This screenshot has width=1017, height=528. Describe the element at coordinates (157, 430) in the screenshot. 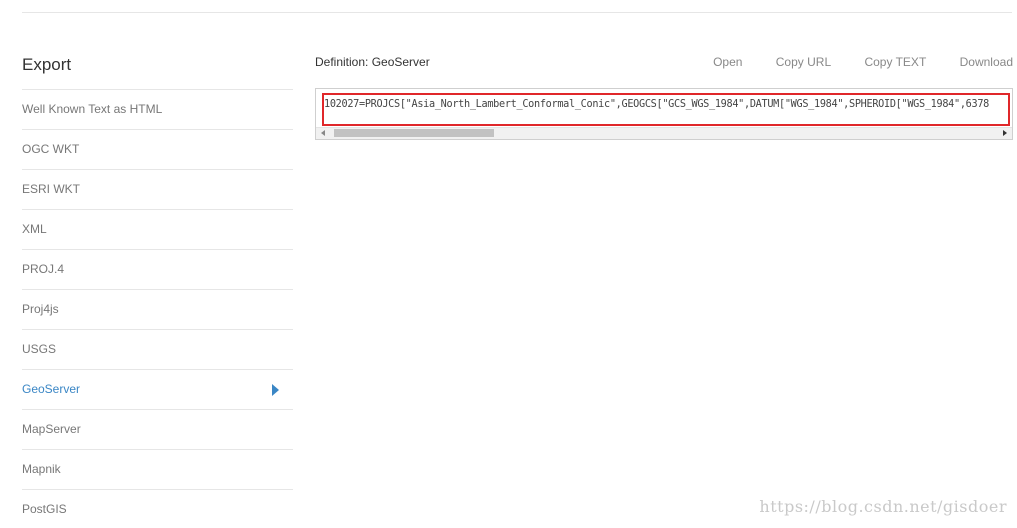

I see `sidebar-item-mapserver: MapServer` at that location.